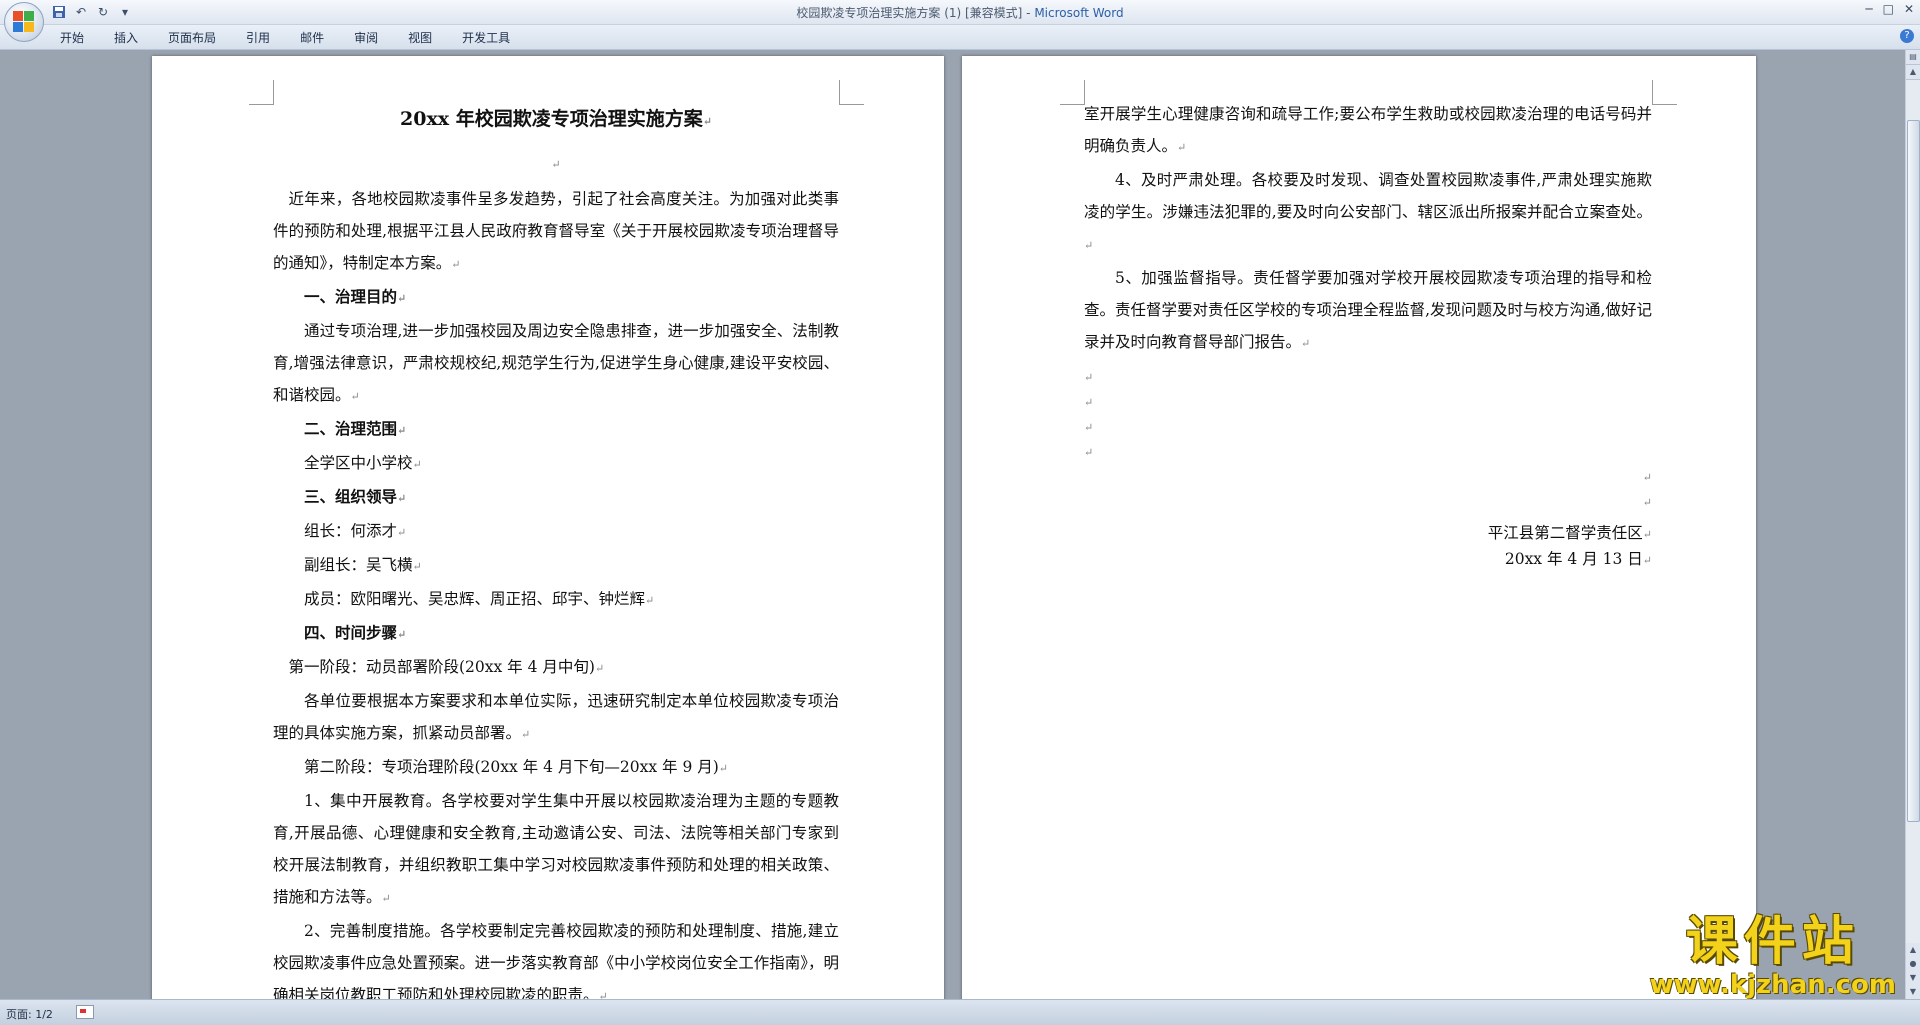 The image size is (1920, 1025). Describe the element at coordinates (1913, 950) in the screenshot. I see `prev-page-icon: ▲` at that location.